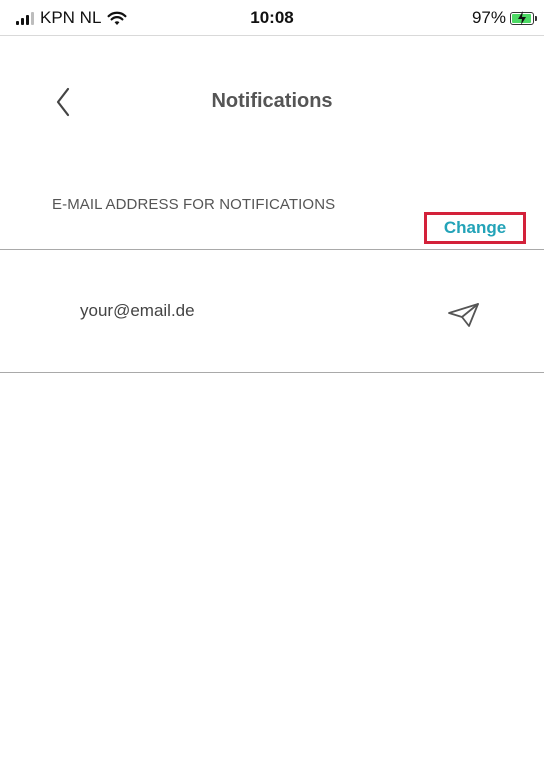 The width and height of the screenshot is (544, 784). What do you see at coordinates (475, 228) in the screenshot?
I see `change-button: Change` at bounding box center [475, 228].